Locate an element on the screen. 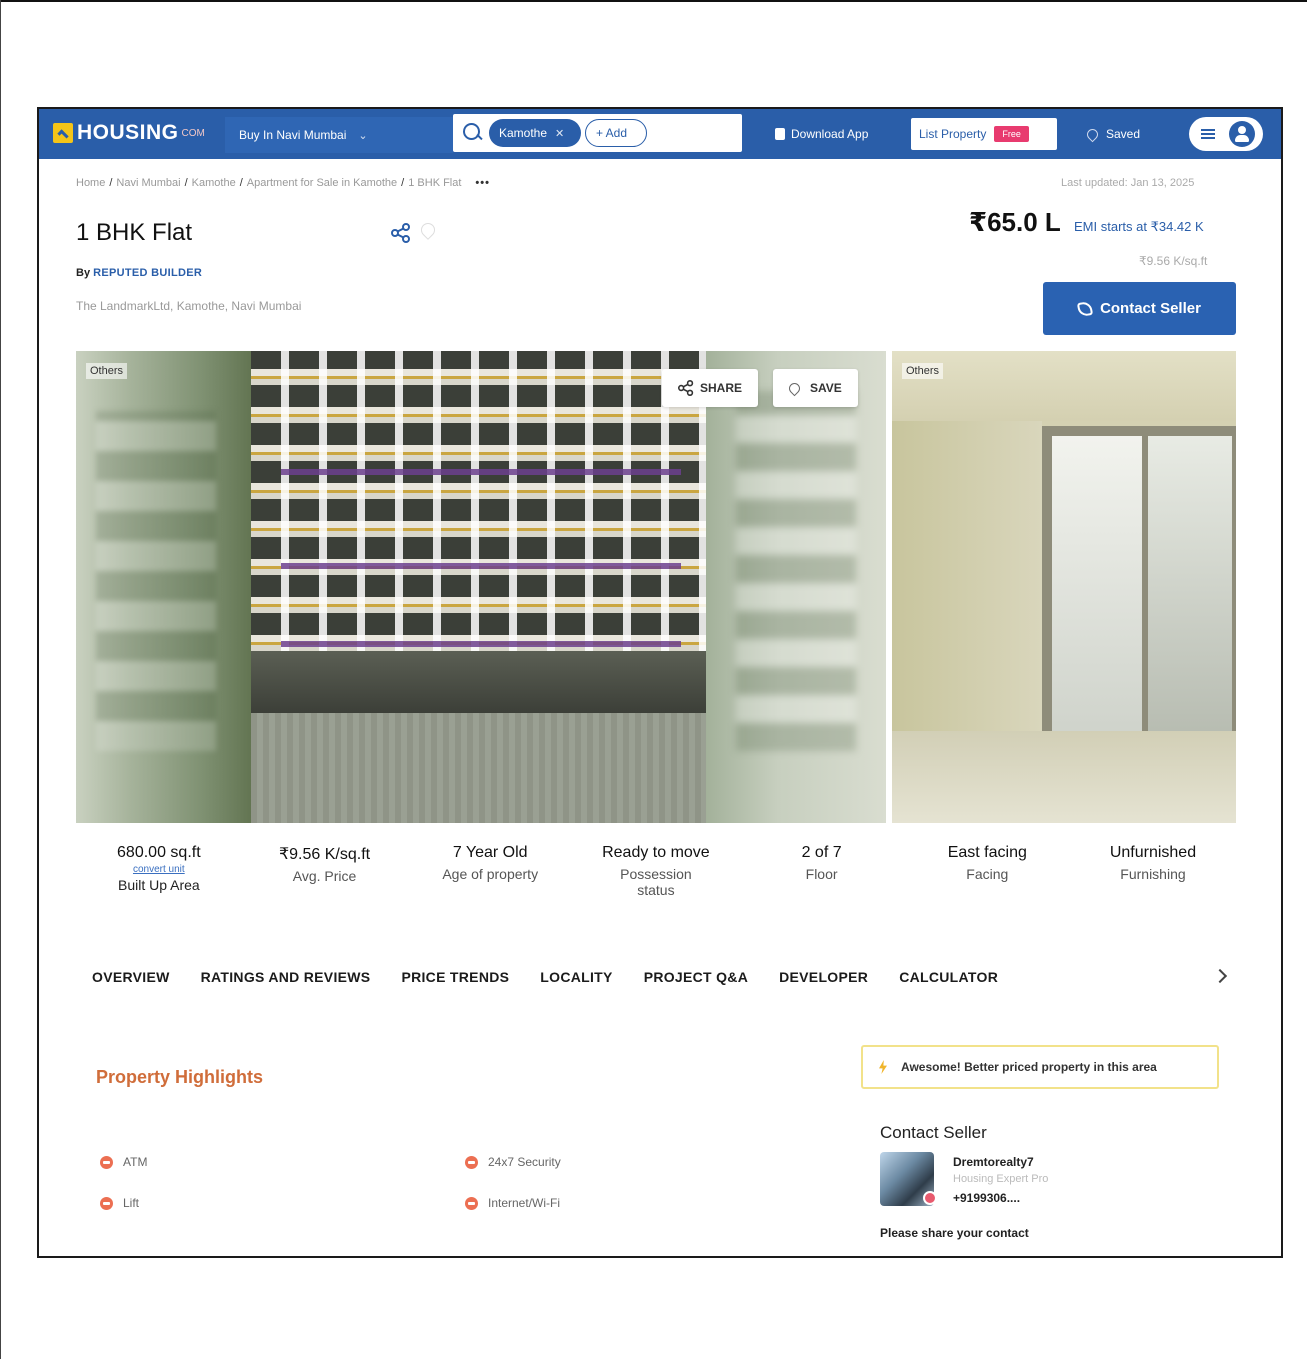  list-property-button: List Property Free is located at coordinates (984, 134).